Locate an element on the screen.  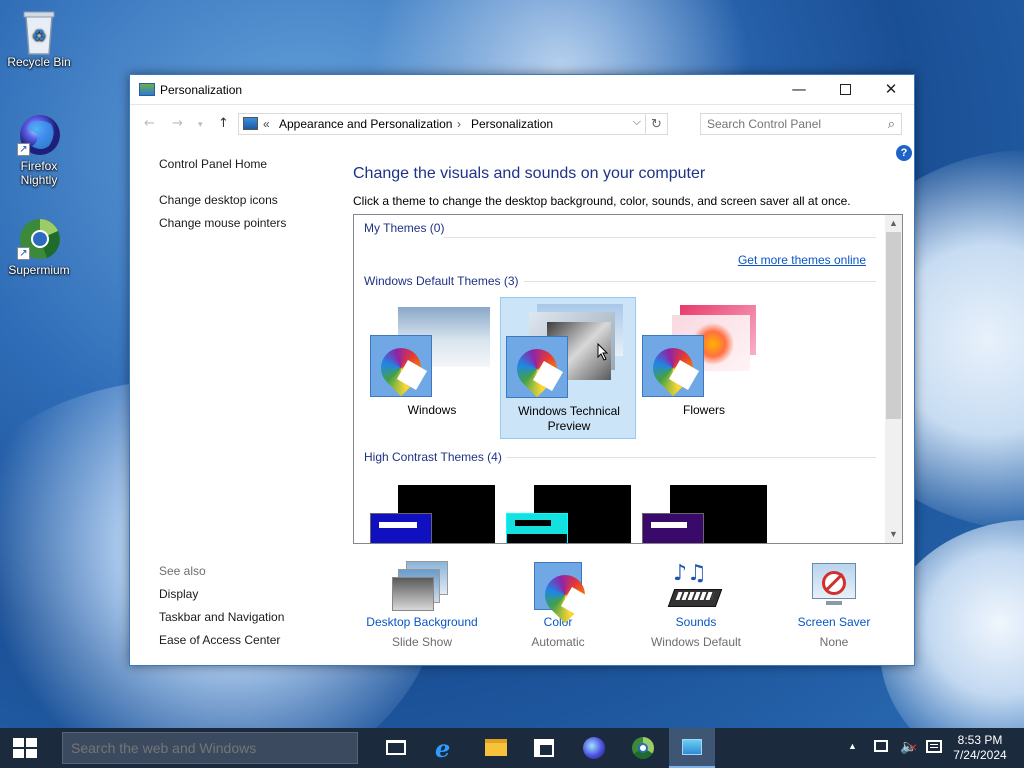
desktop-icon-recycle-bin: ♻ Recycle Bin is located at coordinates (39, 38).